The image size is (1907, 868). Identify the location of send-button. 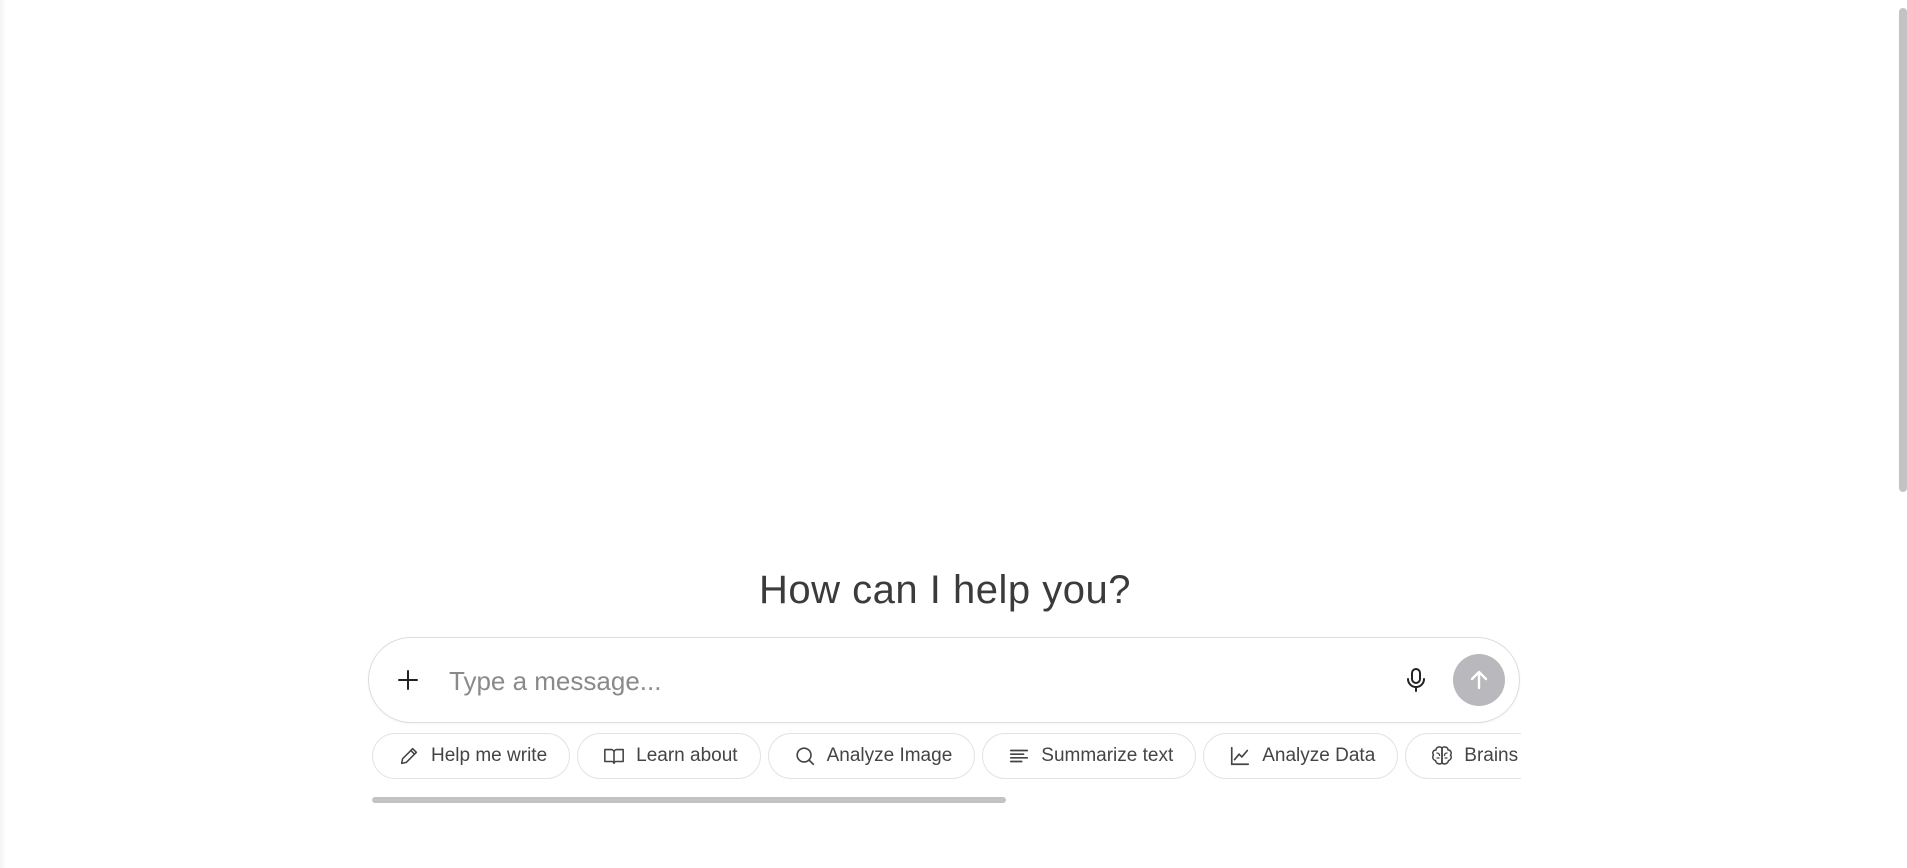
(1479, 680).